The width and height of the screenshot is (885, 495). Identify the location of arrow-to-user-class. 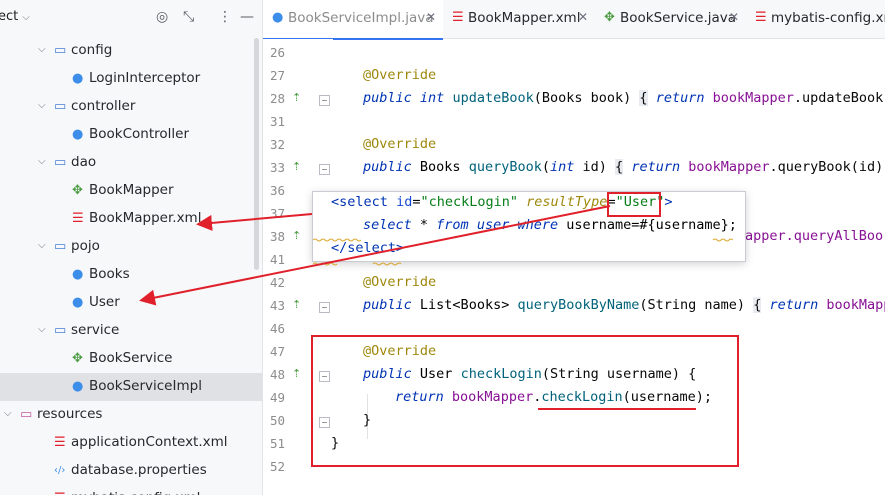
(375, 255).